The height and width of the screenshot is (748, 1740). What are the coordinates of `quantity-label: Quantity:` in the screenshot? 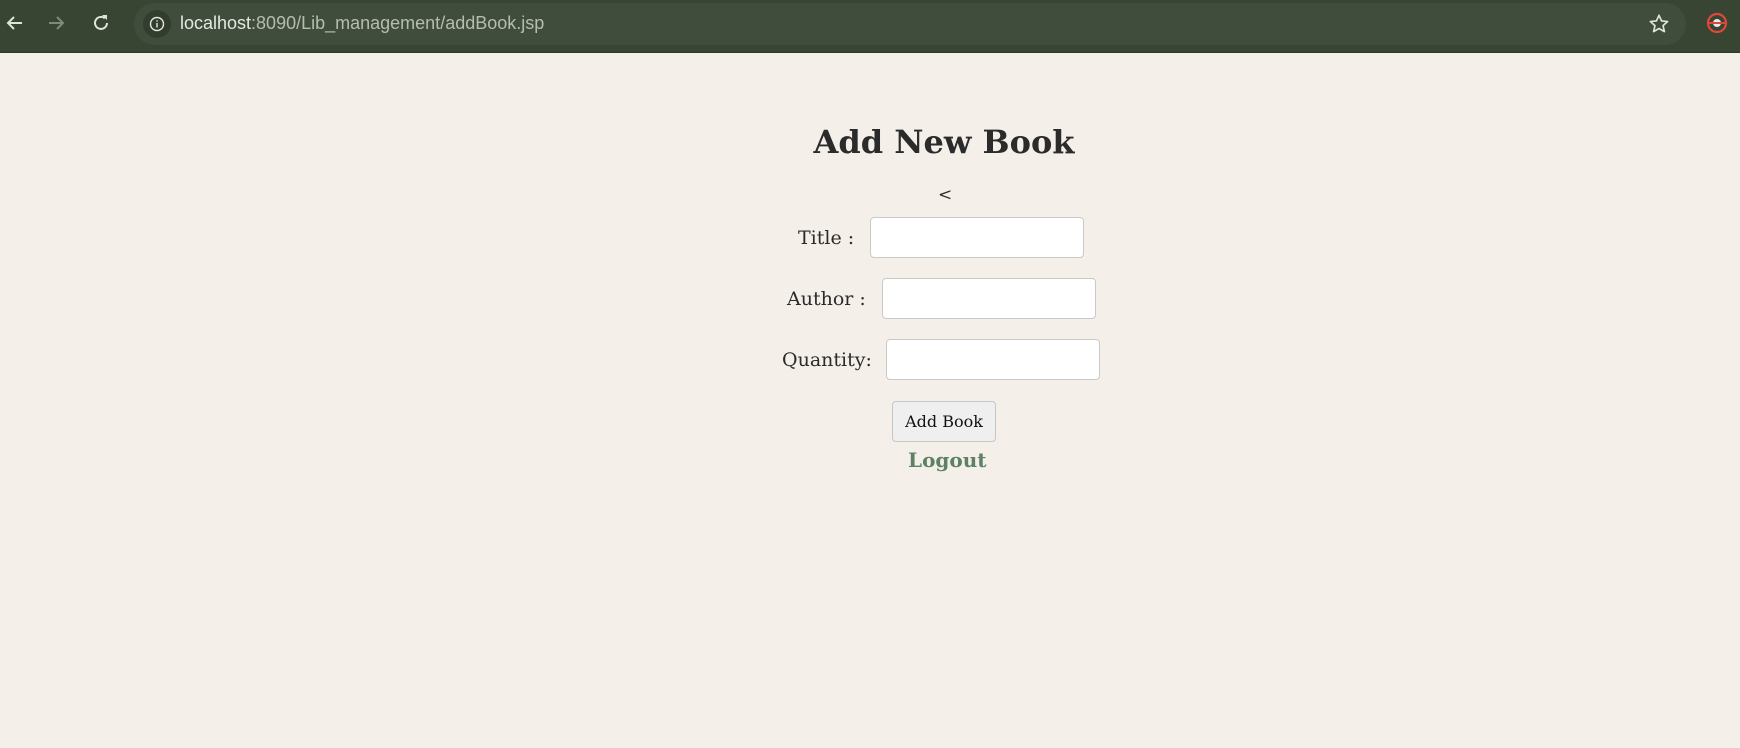 It's located at (827, 359).